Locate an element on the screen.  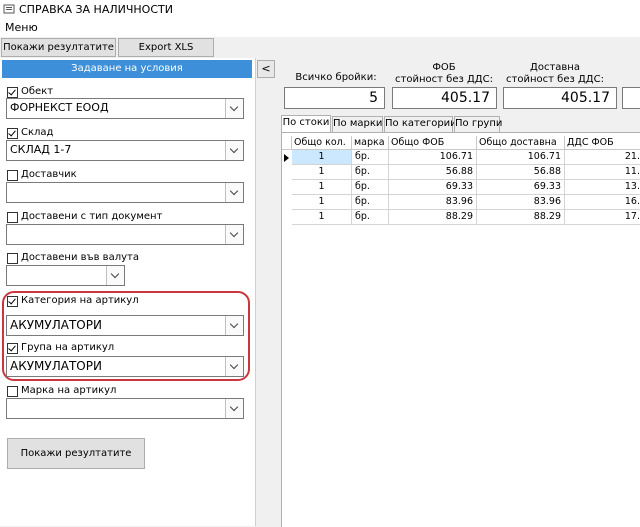
toolbar: Покажи резултатите Export XLS is located at coordinates (320, 47).